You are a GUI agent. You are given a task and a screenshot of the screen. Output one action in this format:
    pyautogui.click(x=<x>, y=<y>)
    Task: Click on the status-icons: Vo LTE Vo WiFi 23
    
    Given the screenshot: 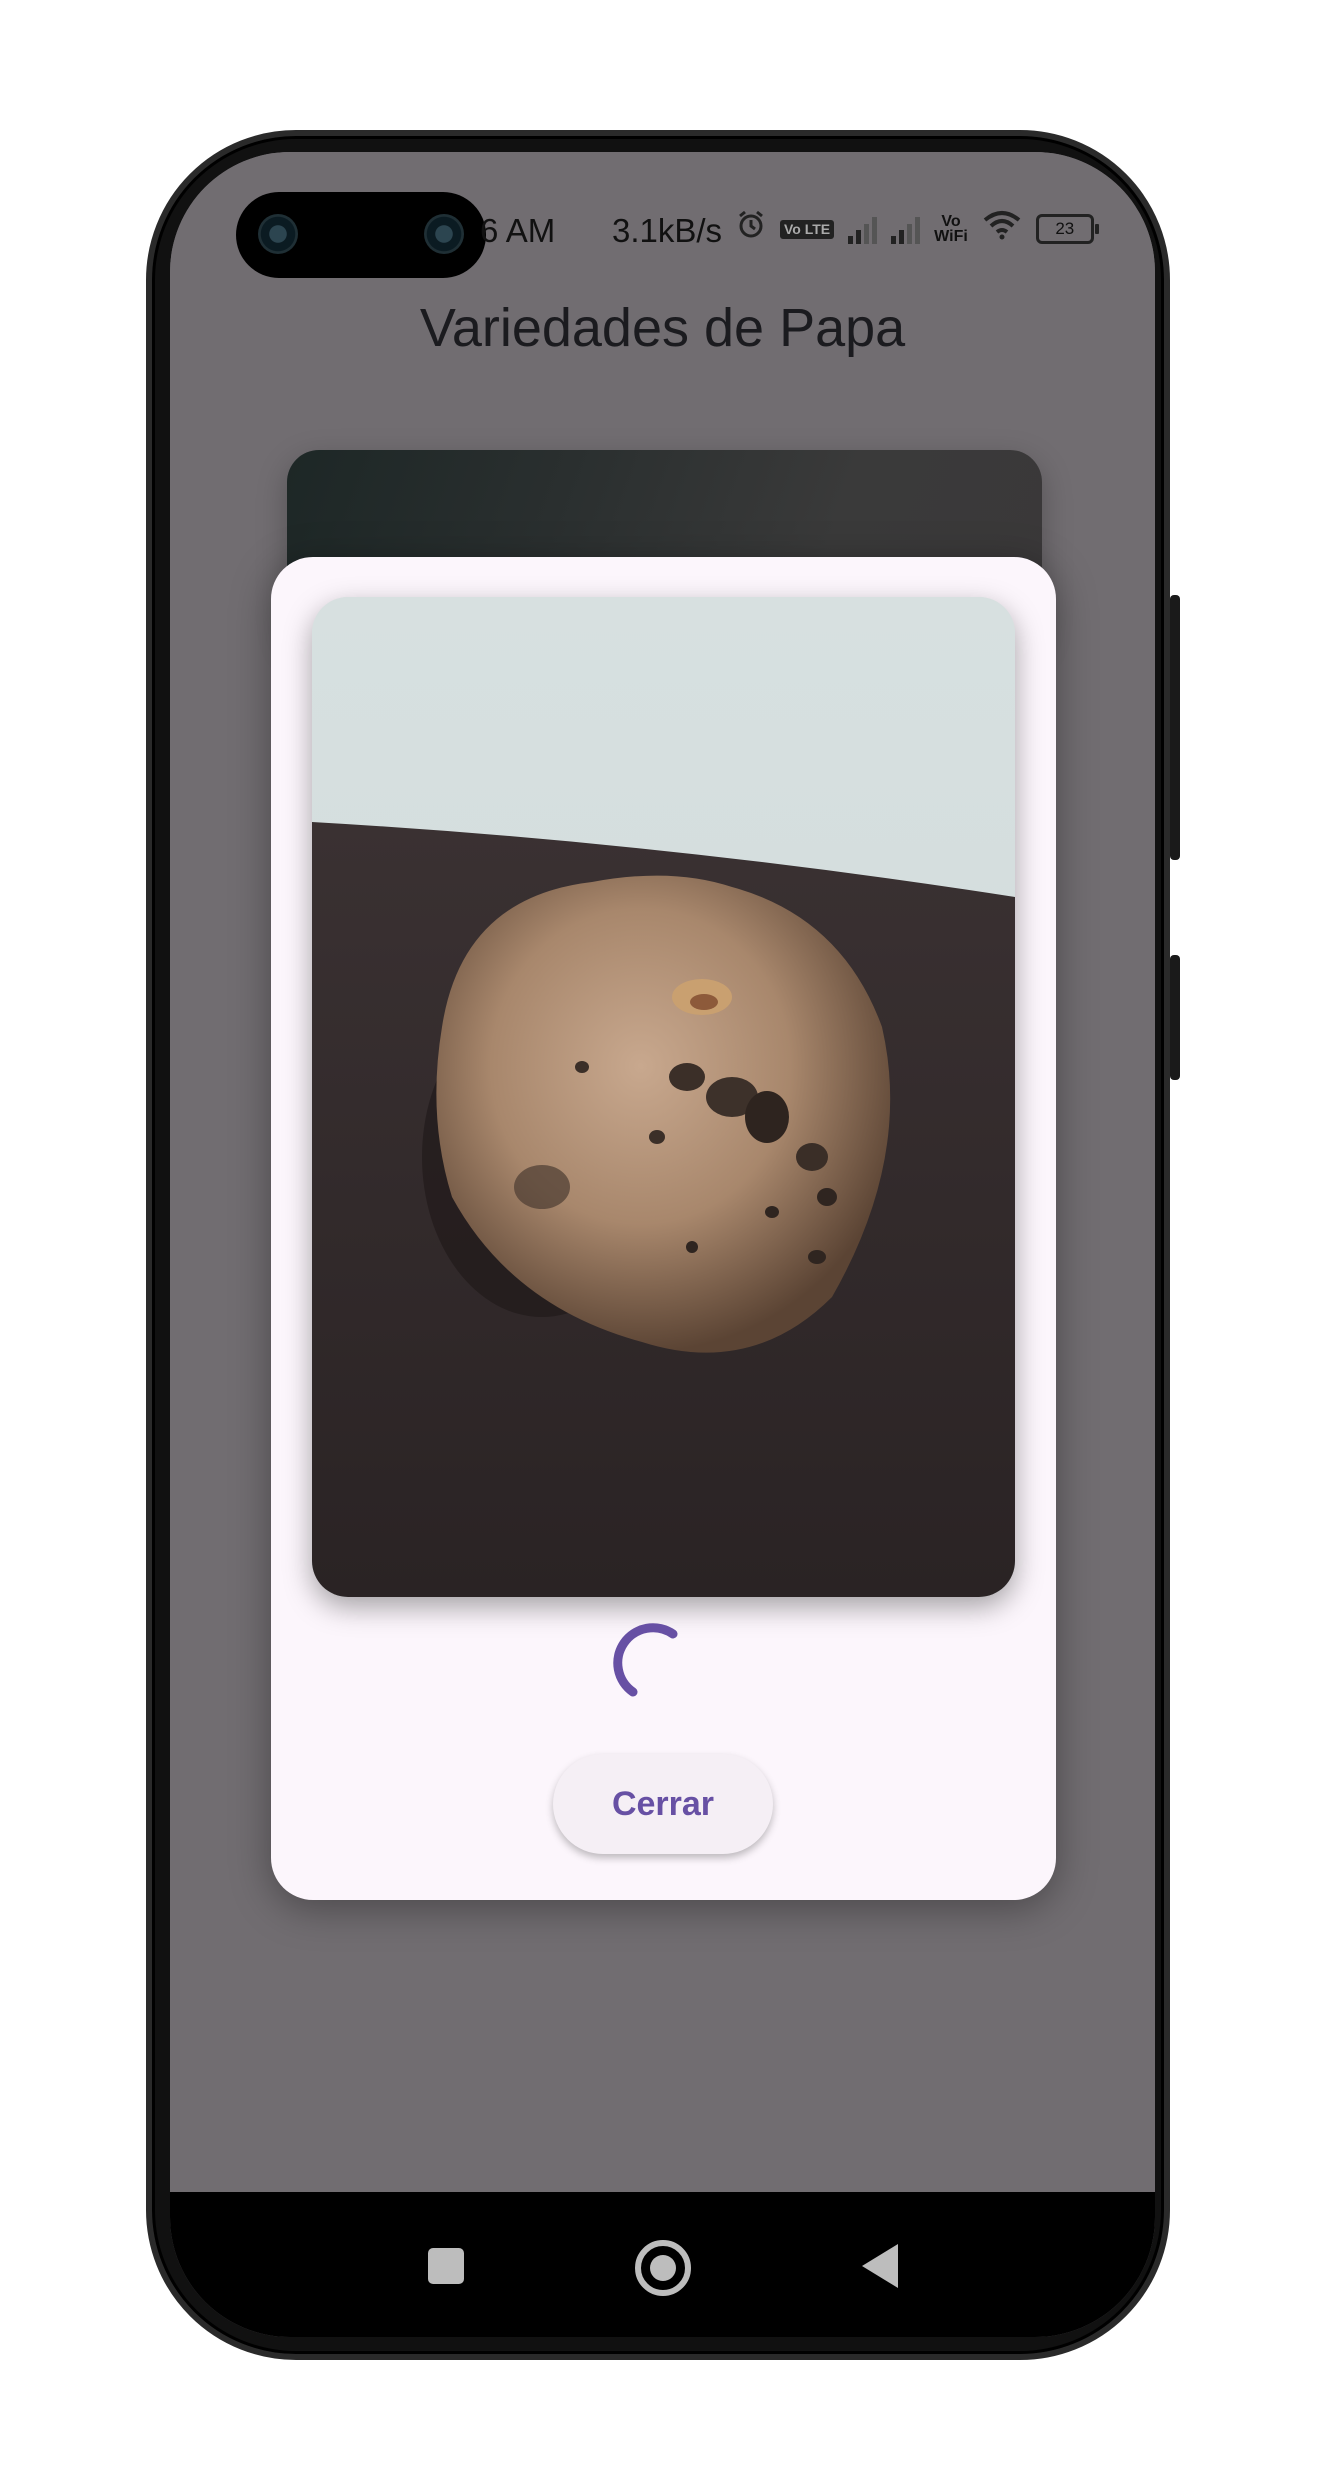 What is the action you would take?
    pyautogui.click(x=917, y=229)
    